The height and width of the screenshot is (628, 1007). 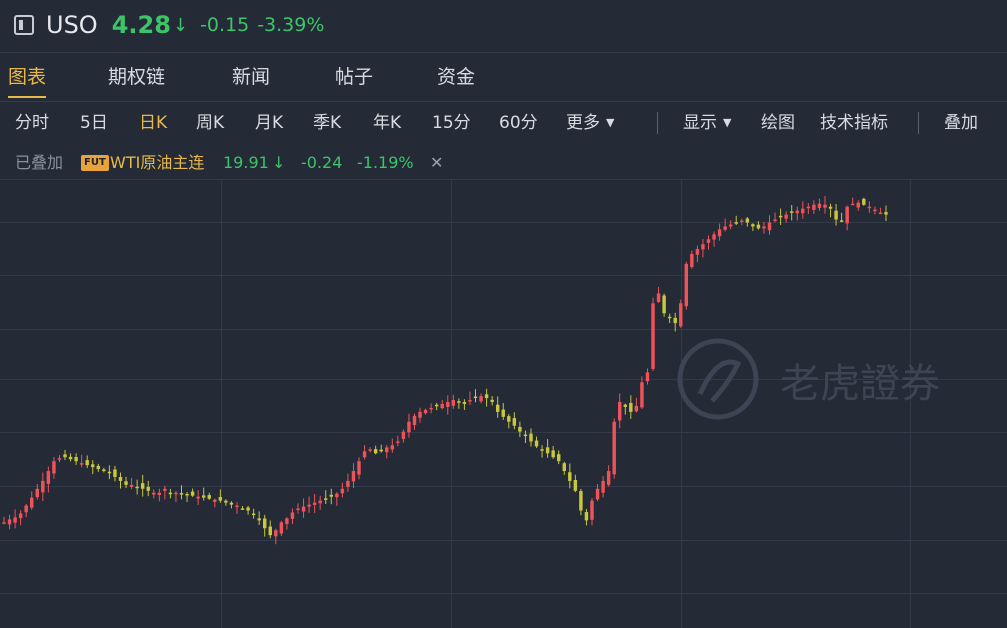 What do you see at coordinates (354, 77) in the screenshot?
I see `tab-posts: 帖子` at bounding box center [354, 77].